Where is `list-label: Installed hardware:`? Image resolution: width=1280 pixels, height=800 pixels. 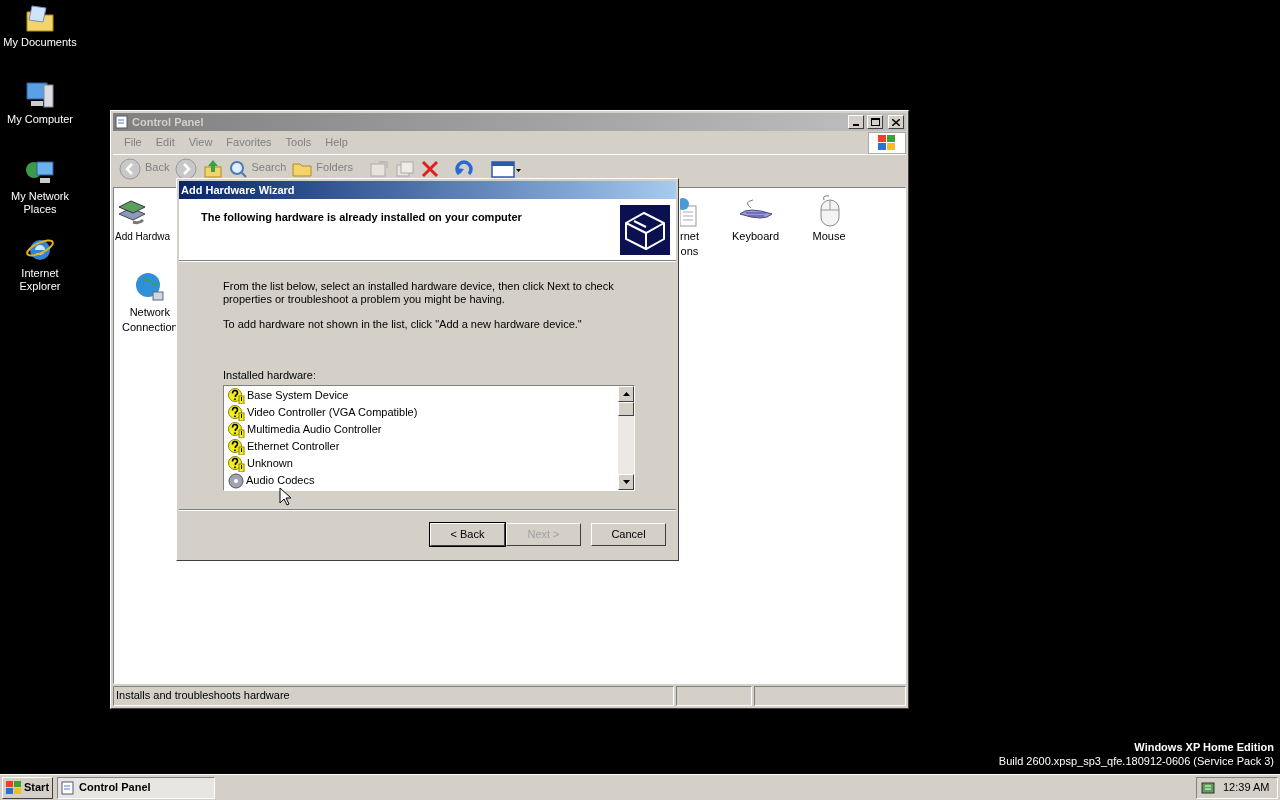 list-label: Installed hardware: is located at coordinates (270, 375).